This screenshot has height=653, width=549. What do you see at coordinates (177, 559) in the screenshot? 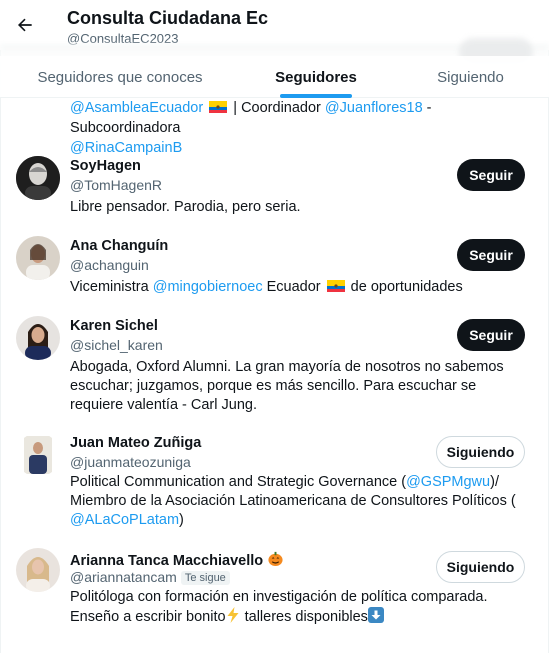
I see `user-name: Arianna Tanca Macchiavello` at bounding box center [177, 559].